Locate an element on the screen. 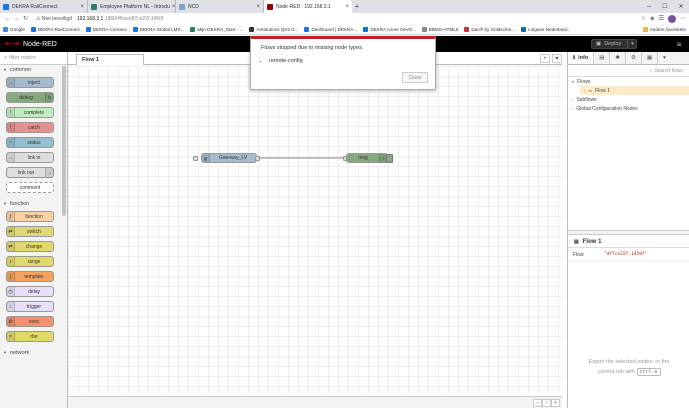  palette-node-complete: ! complete is located at coordinates (30, 112).